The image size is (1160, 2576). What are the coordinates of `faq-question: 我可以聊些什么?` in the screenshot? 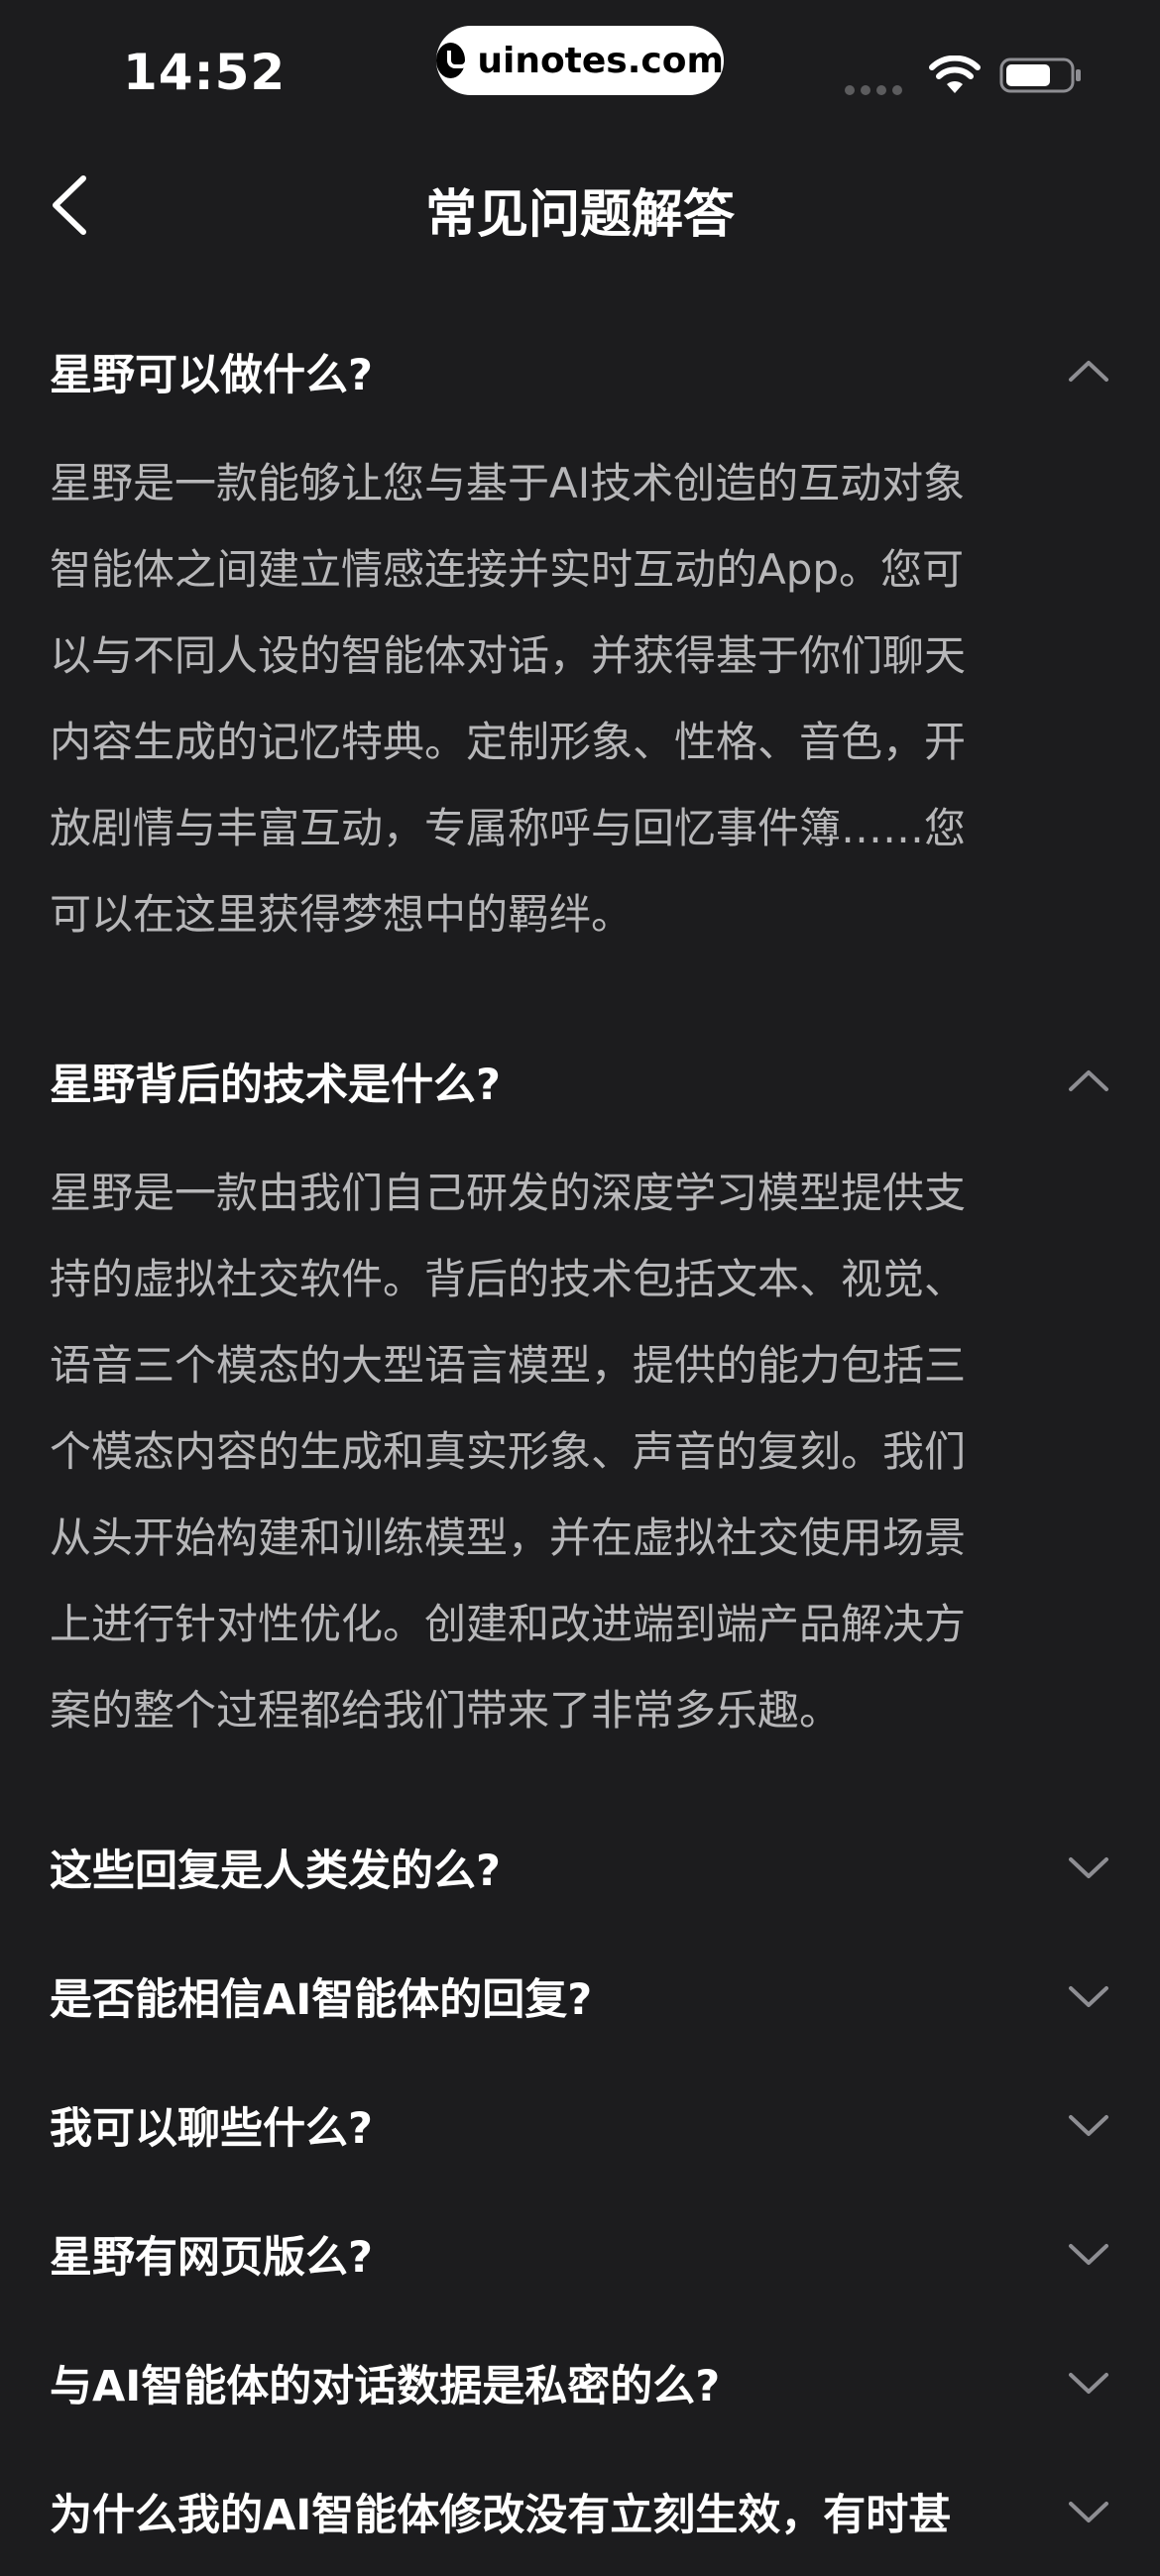 It's located at (211, 2129).